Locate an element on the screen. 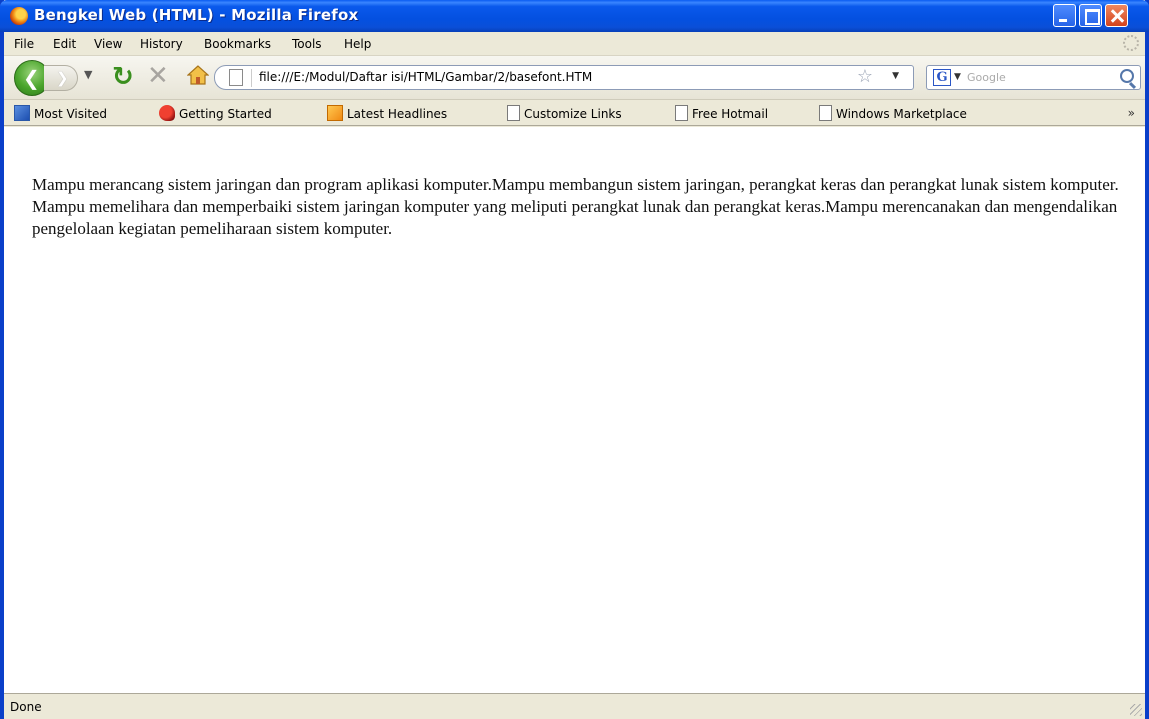  bookmark-label: Free Hotmail is located at coordinates (730, 114).